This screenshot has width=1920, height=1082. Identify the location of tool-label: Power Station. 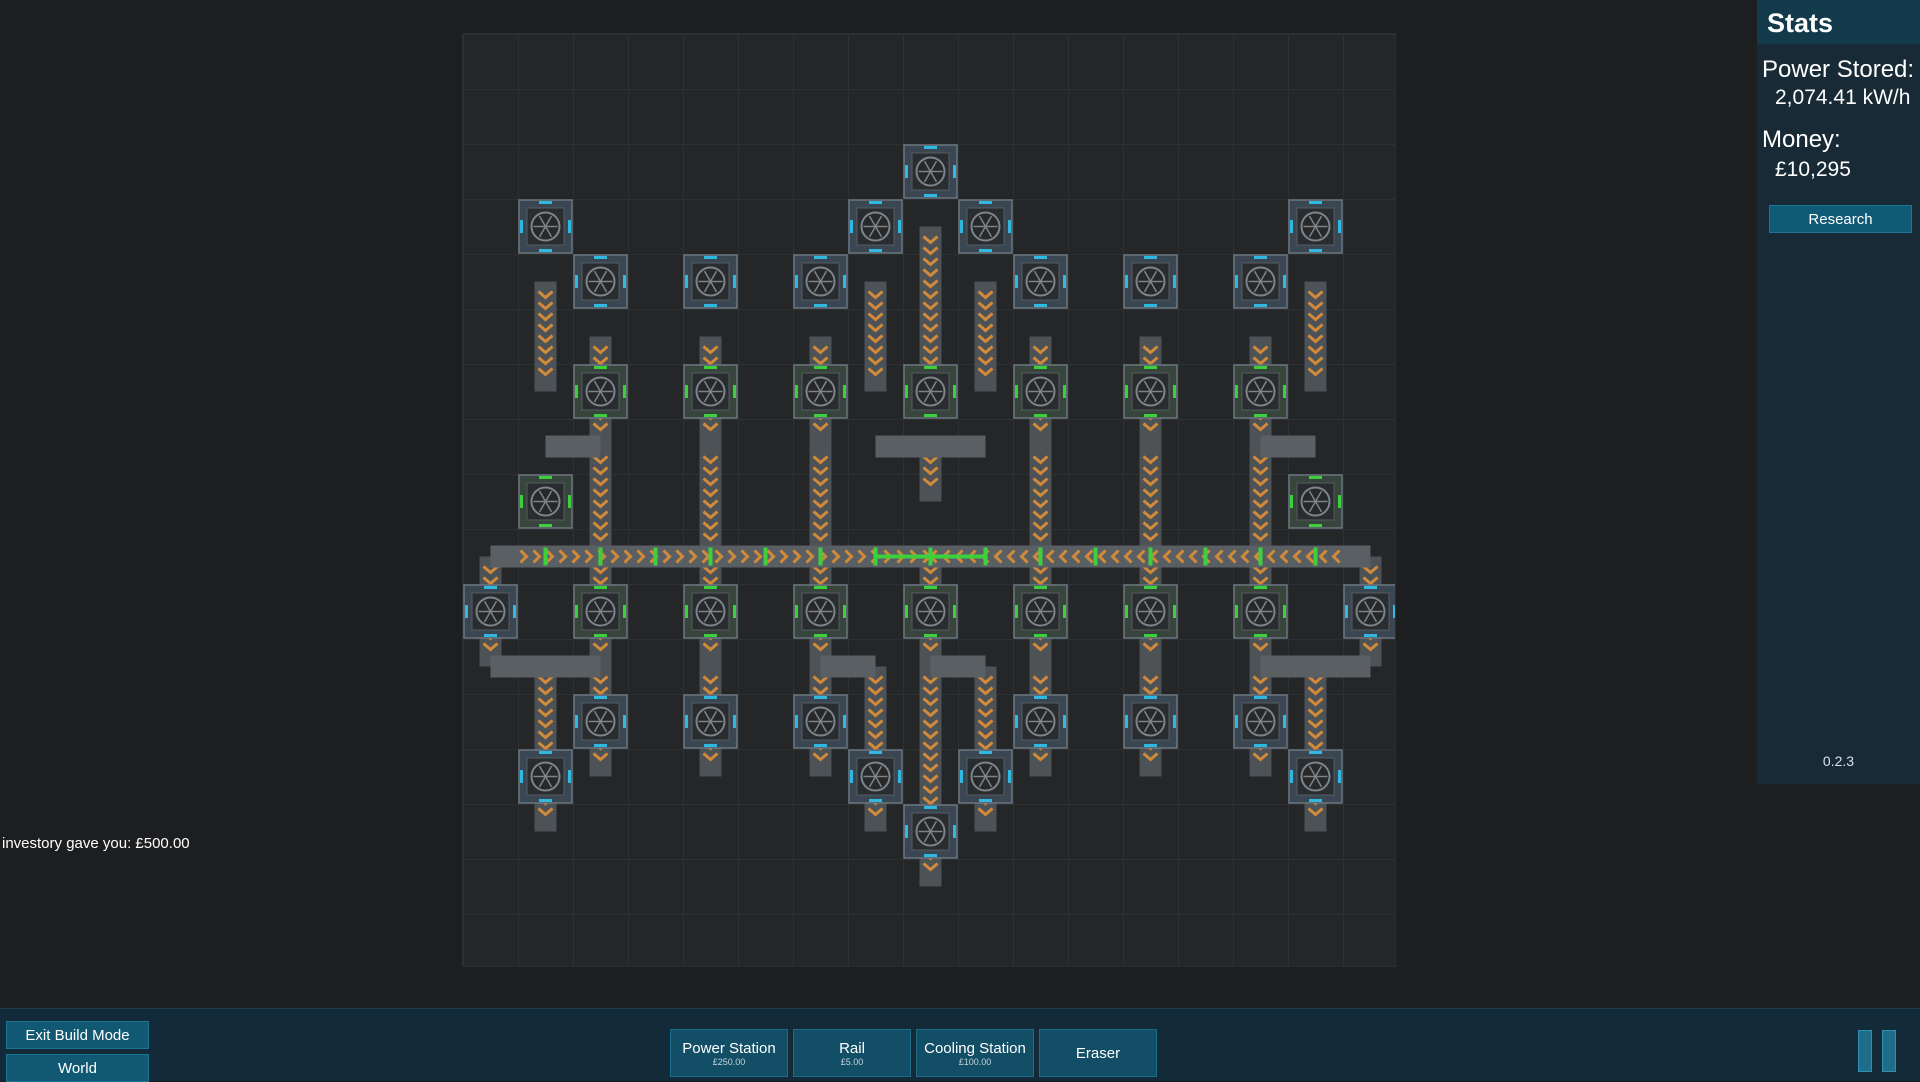
(729, 1048).